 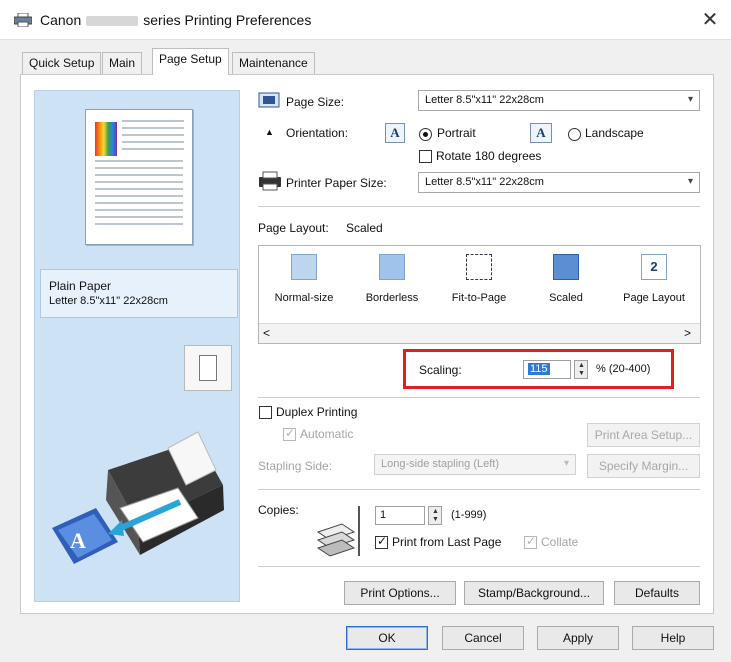 What do you see at coordinates (80, 286) in the screenshot?
I see `media-type: Plain Paper` at bounding box center [80, 286].